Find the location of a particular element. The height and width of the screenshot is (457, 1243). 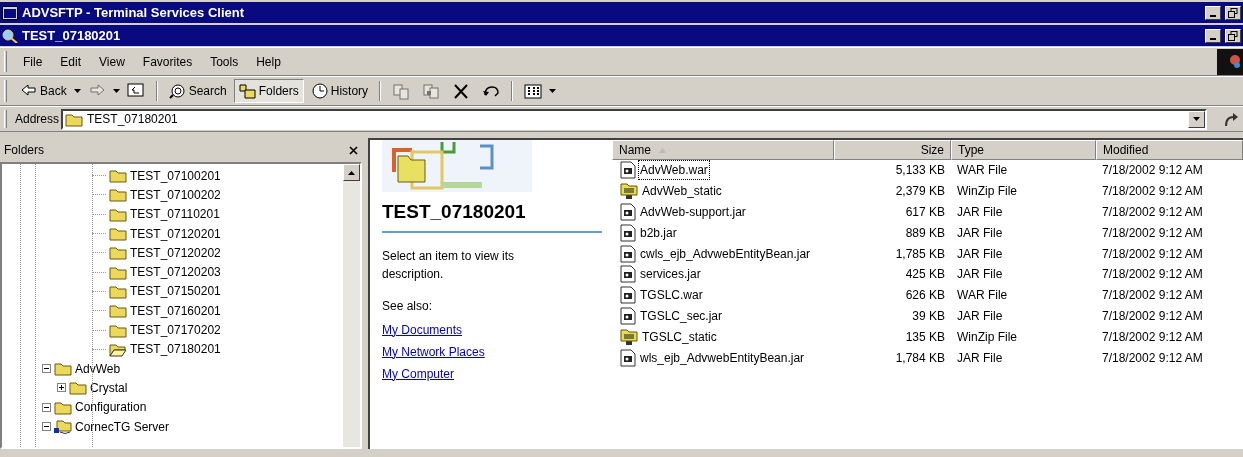

table-cell-text: 2,379 KB is located at coordinates (920, 192).